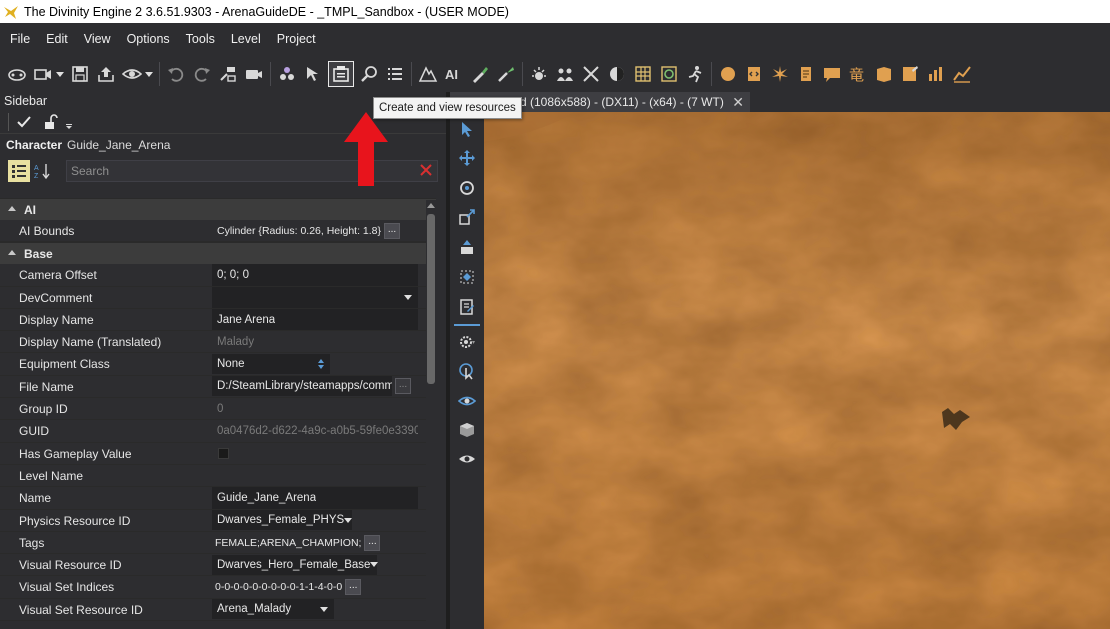 This screenshot has height=629, width=1110. What do you see at coordinates (148, 39) in the screenshot?
I see `menu-options: Options` at bounding box center [148, 39].